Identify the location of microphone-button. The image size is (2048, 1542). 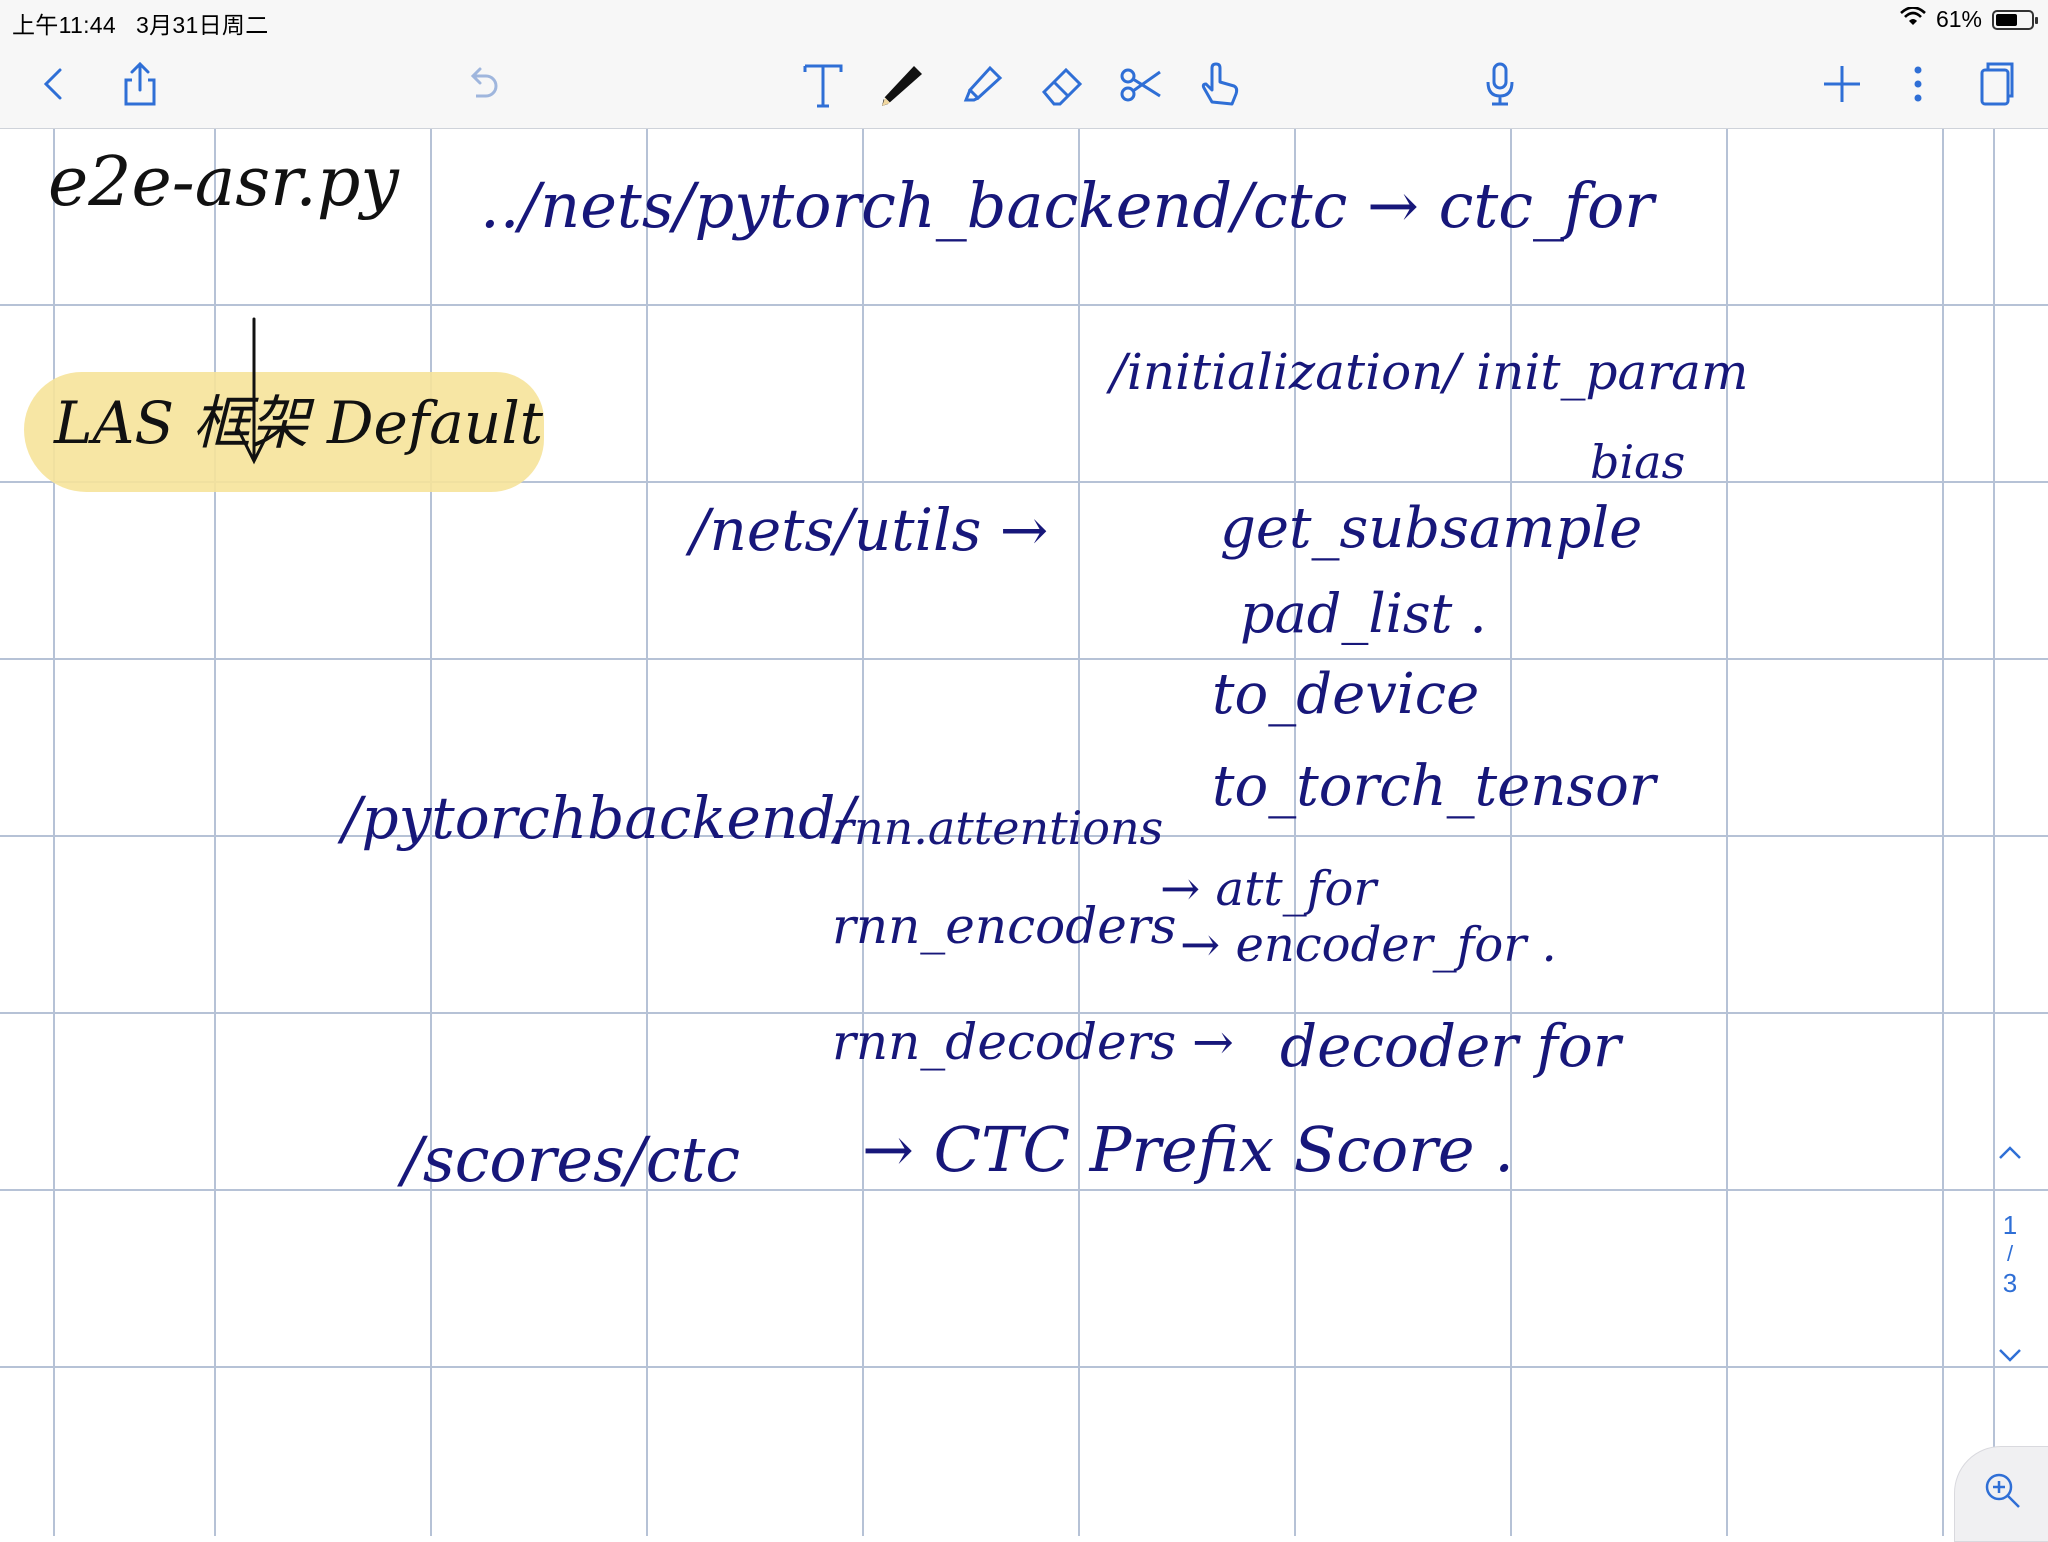
(1500, 84).